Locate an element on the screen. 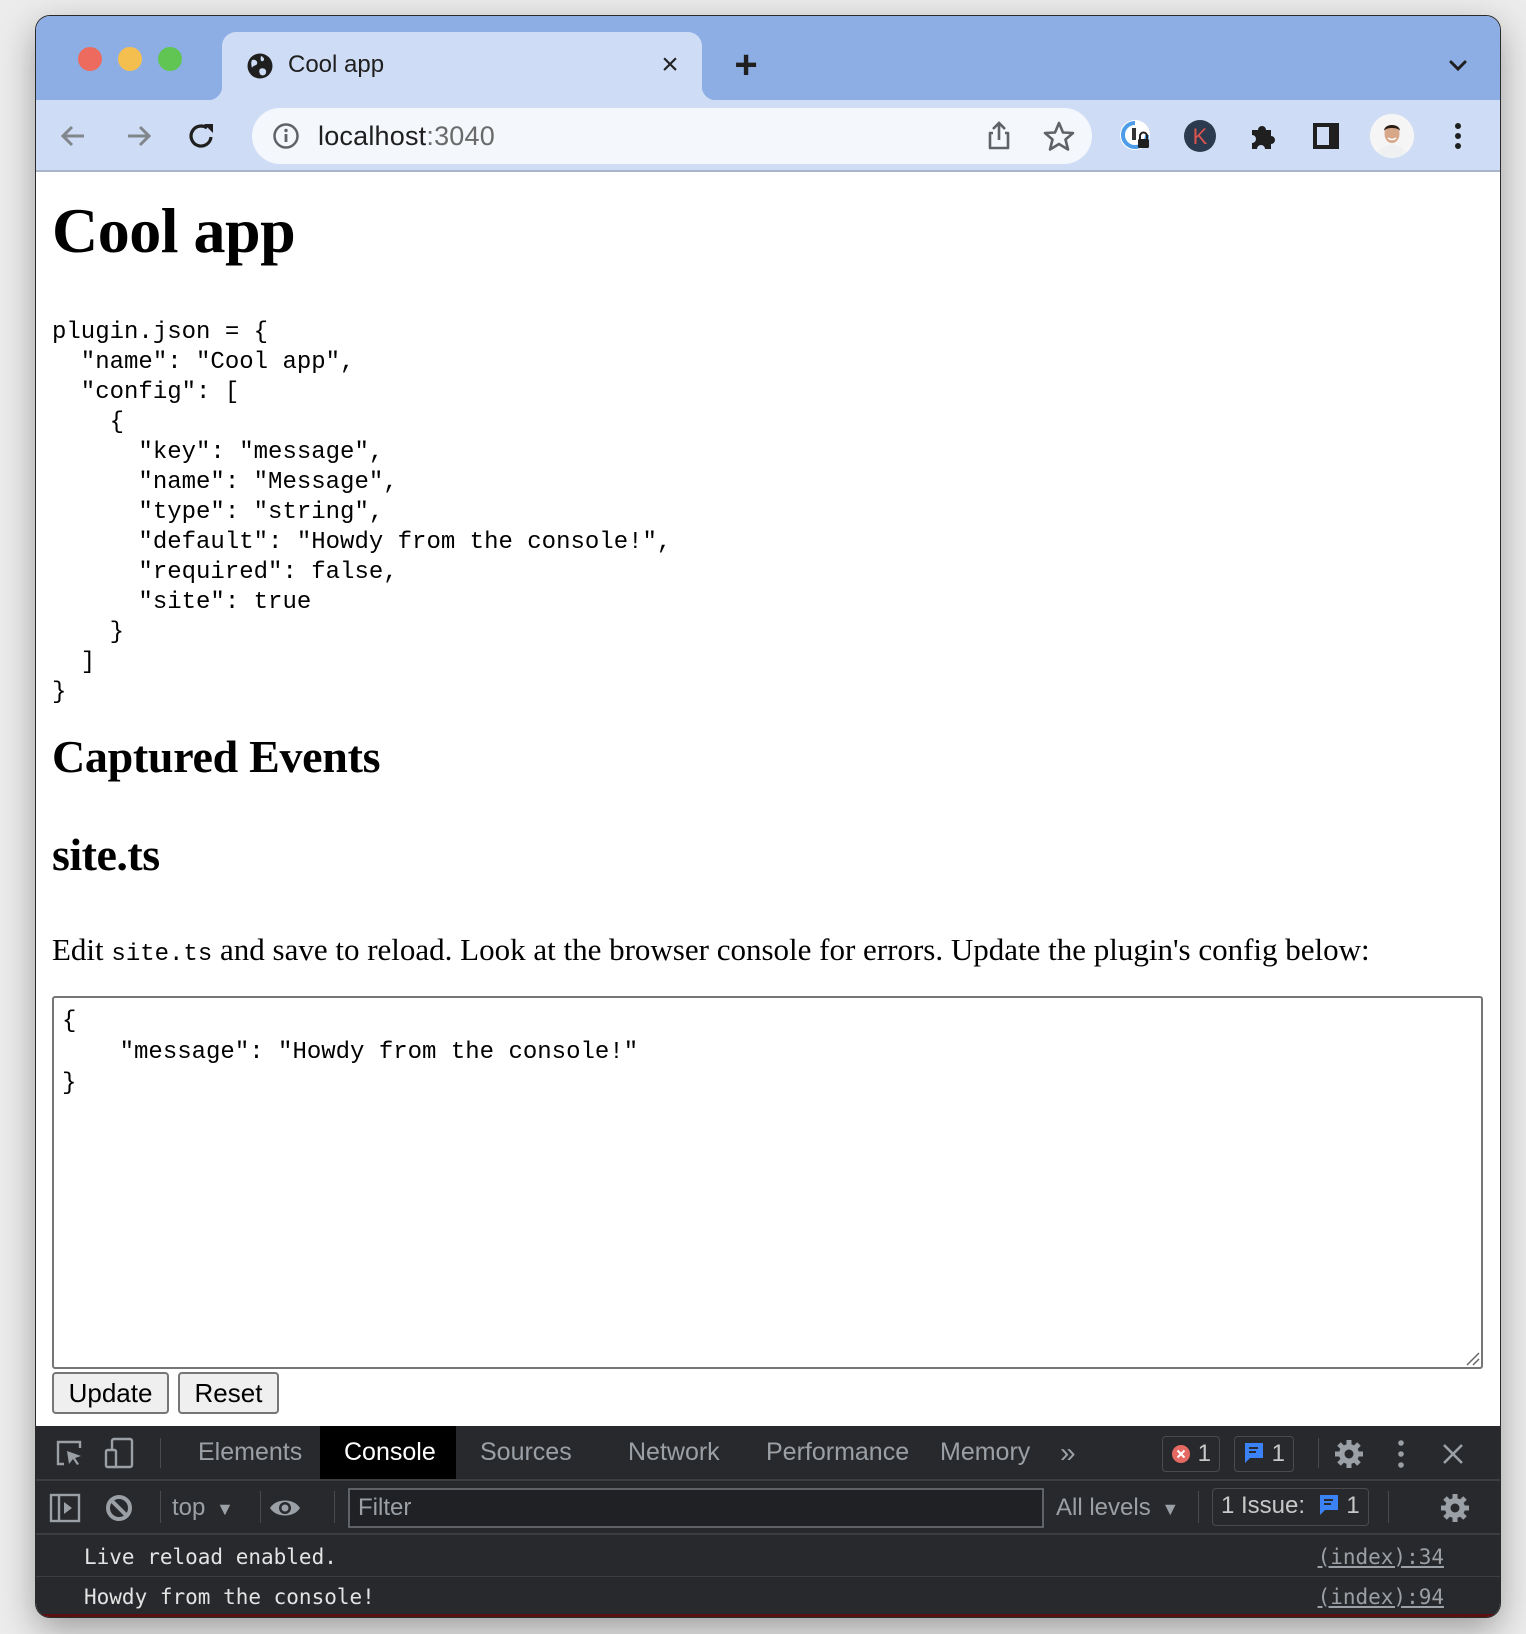 The width and height of the screenshot is (1526, 1634). log-source-link: (index):34 is located at coordinates (1381, 1557).